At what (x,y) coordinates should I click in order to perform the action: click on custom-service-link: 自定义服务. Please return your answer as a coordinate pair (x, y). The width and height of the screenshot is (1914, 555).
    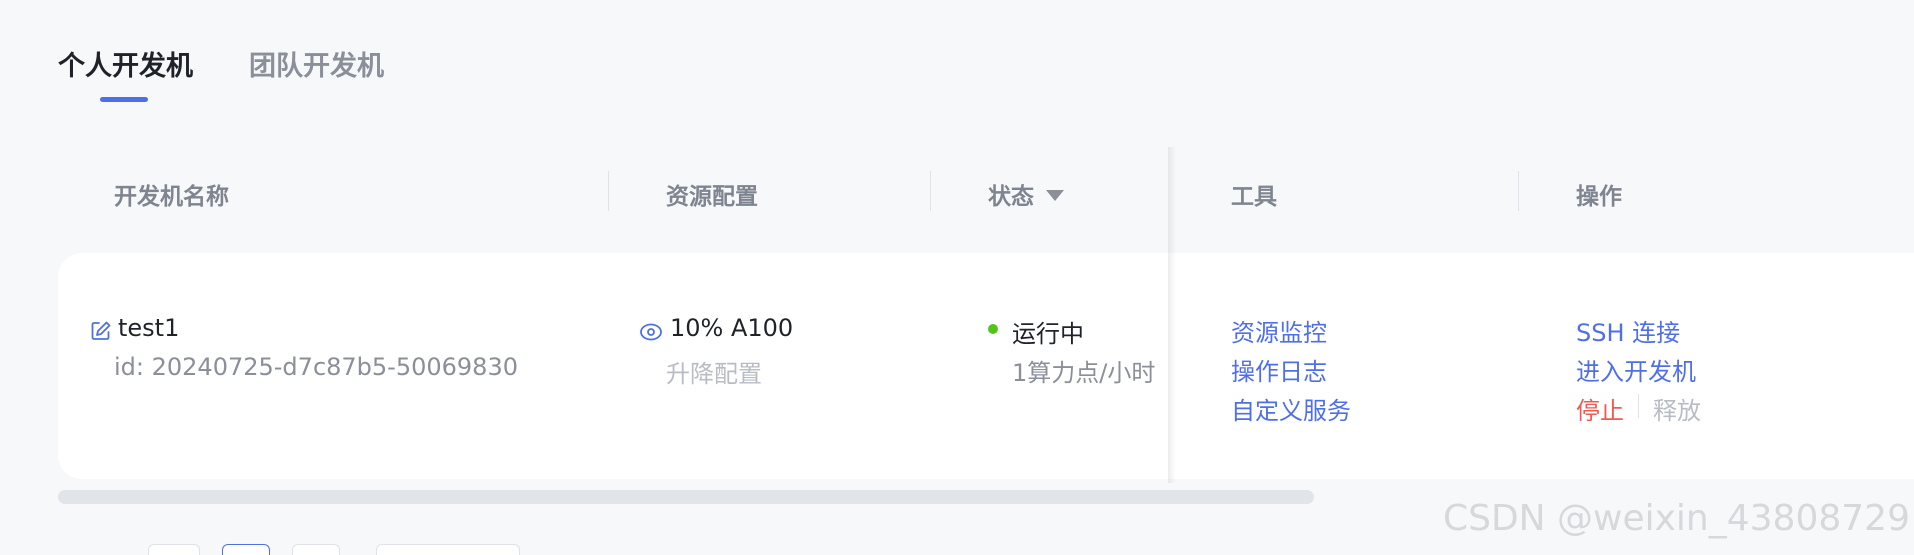
    Looking at the image, I should click on (1291, 408).